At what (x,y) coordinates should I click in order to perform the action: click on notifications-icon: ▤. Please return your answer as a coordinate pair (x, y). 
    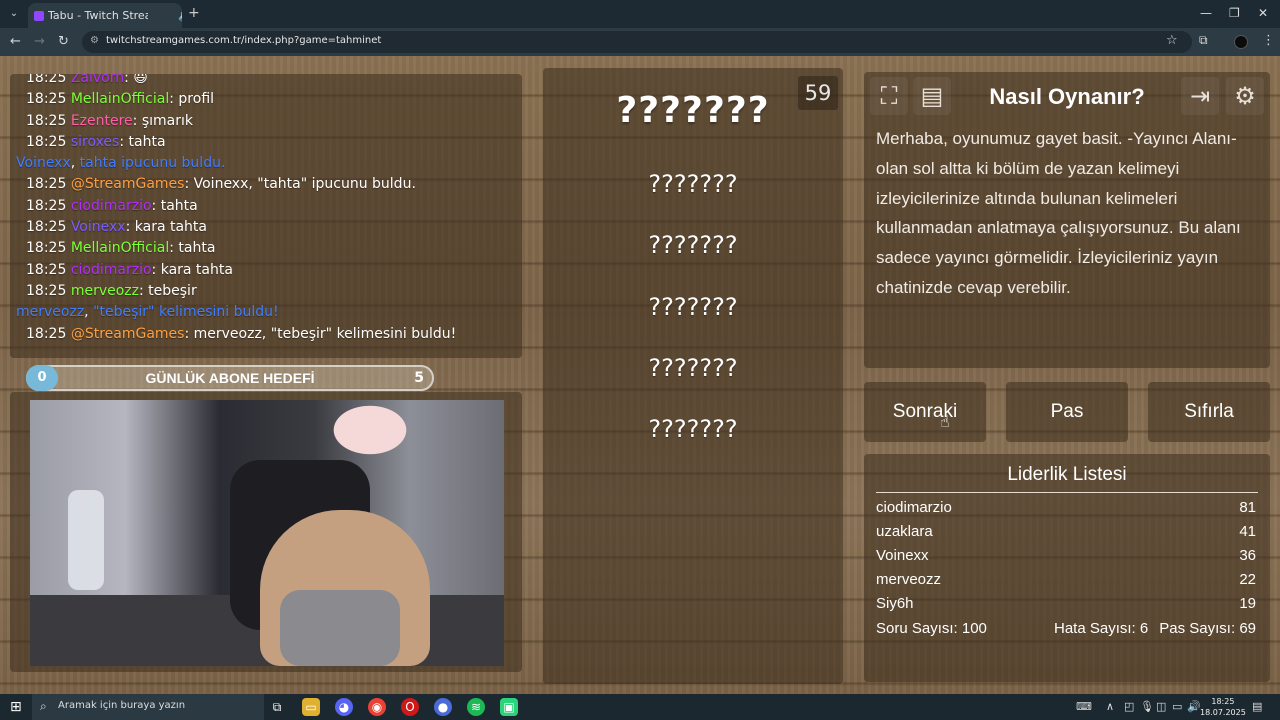
    Looking at the image, I should click on (1257, 706).